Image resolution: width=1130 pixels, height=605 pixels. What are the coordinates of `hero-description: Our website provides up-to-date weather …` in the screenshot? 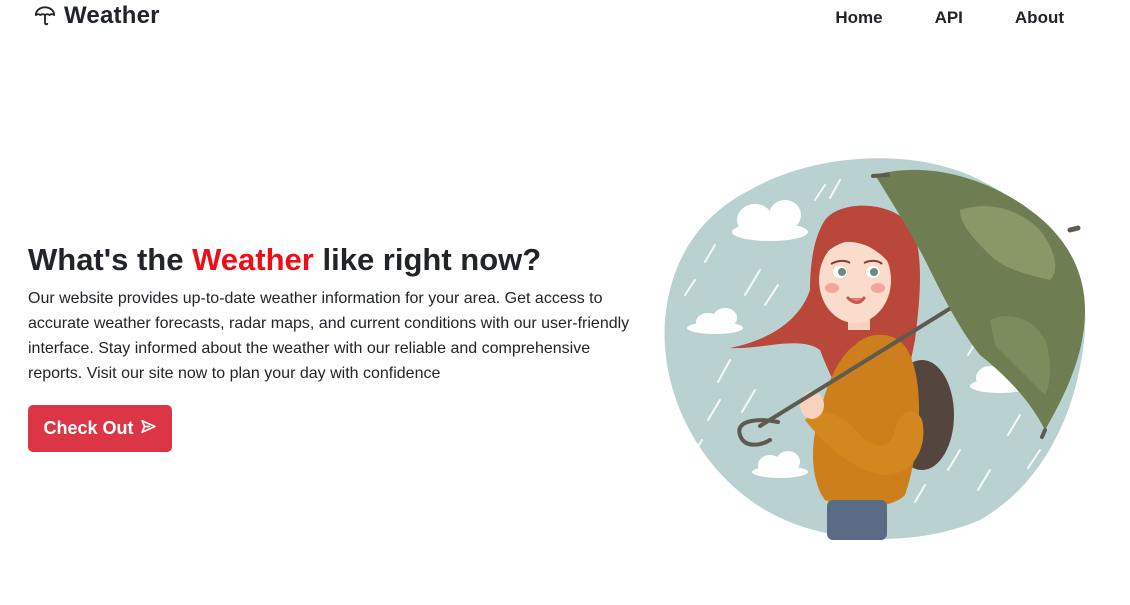 It's located at (329, 336).